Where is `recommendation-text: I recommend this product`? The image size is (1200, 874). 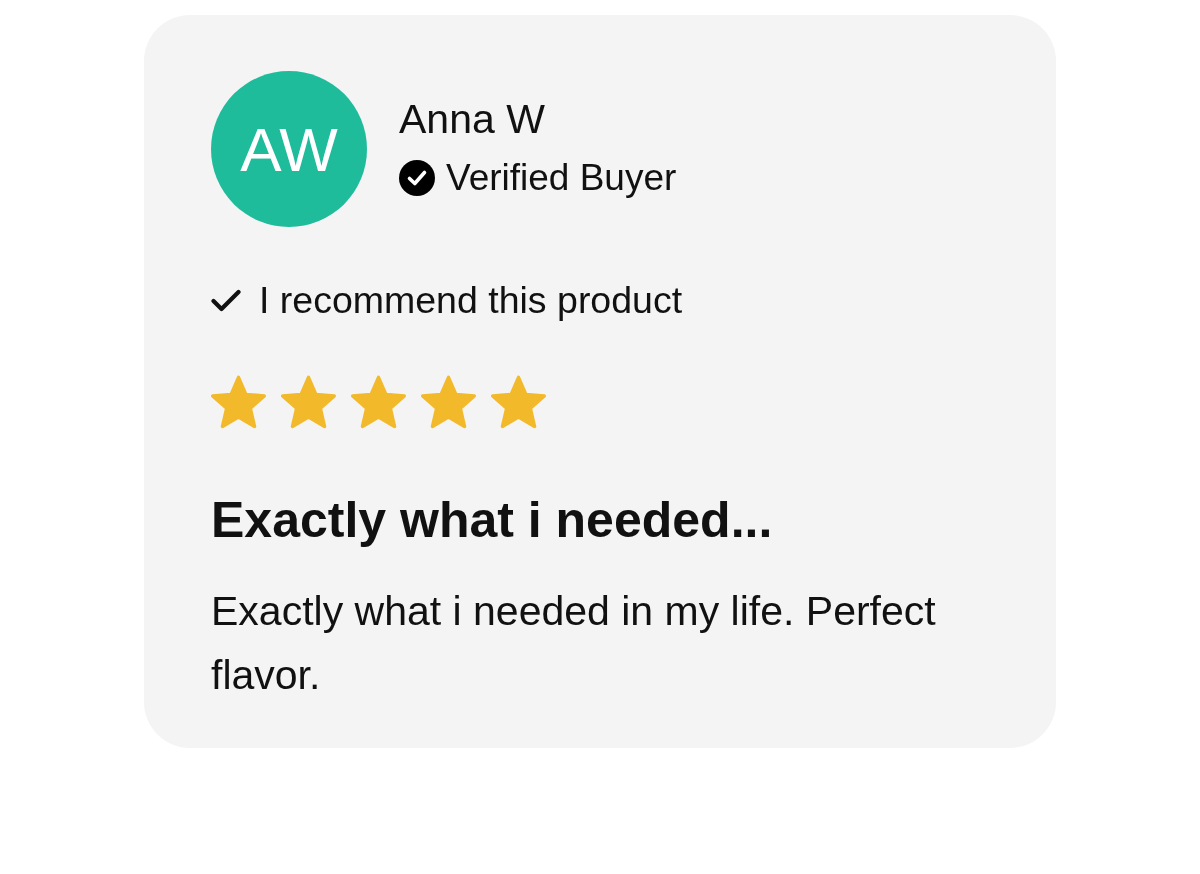
recommendation-text: I recommend this product is located at coordinates (471, 300).